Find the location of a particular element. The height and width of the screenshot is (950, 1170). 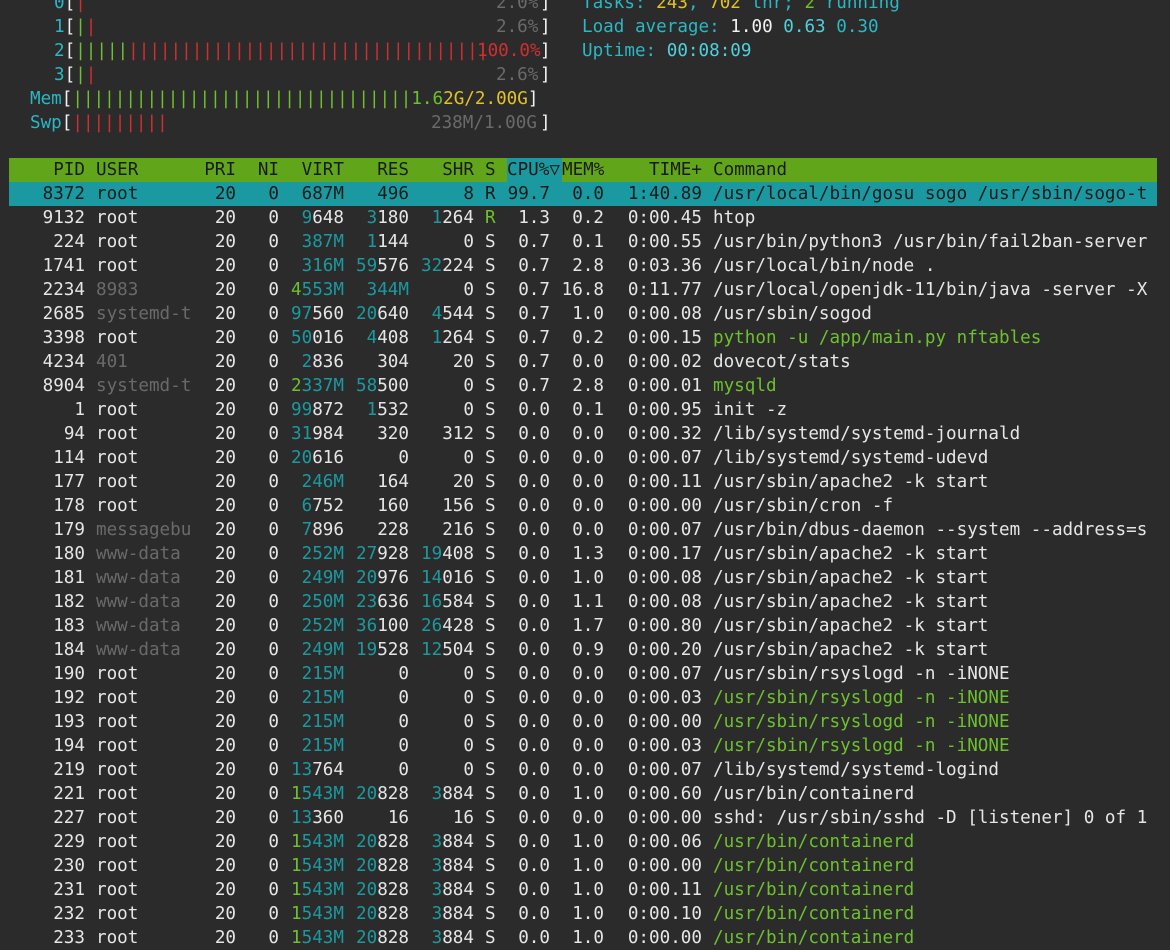

col-res: RES is located at coordinates (377, 170).